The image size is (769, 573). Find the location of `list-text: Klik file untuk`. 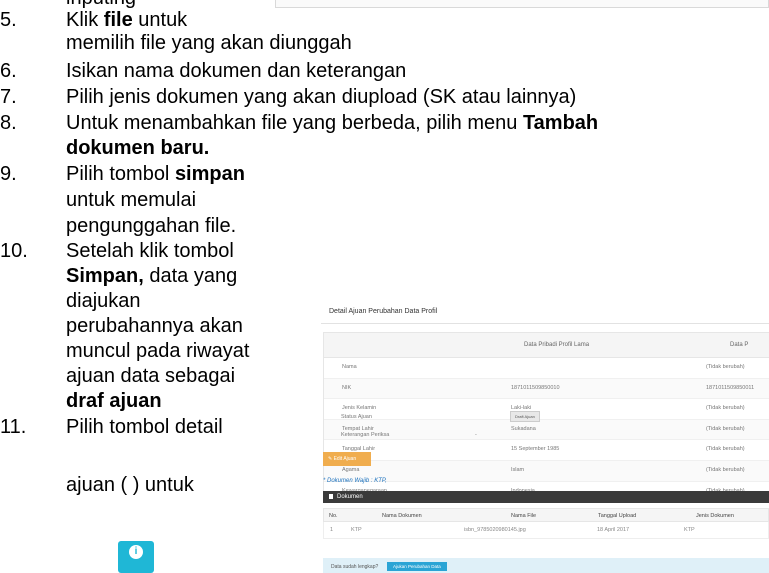

list-text: Klik file untuk is located at coordinates (126, 20).